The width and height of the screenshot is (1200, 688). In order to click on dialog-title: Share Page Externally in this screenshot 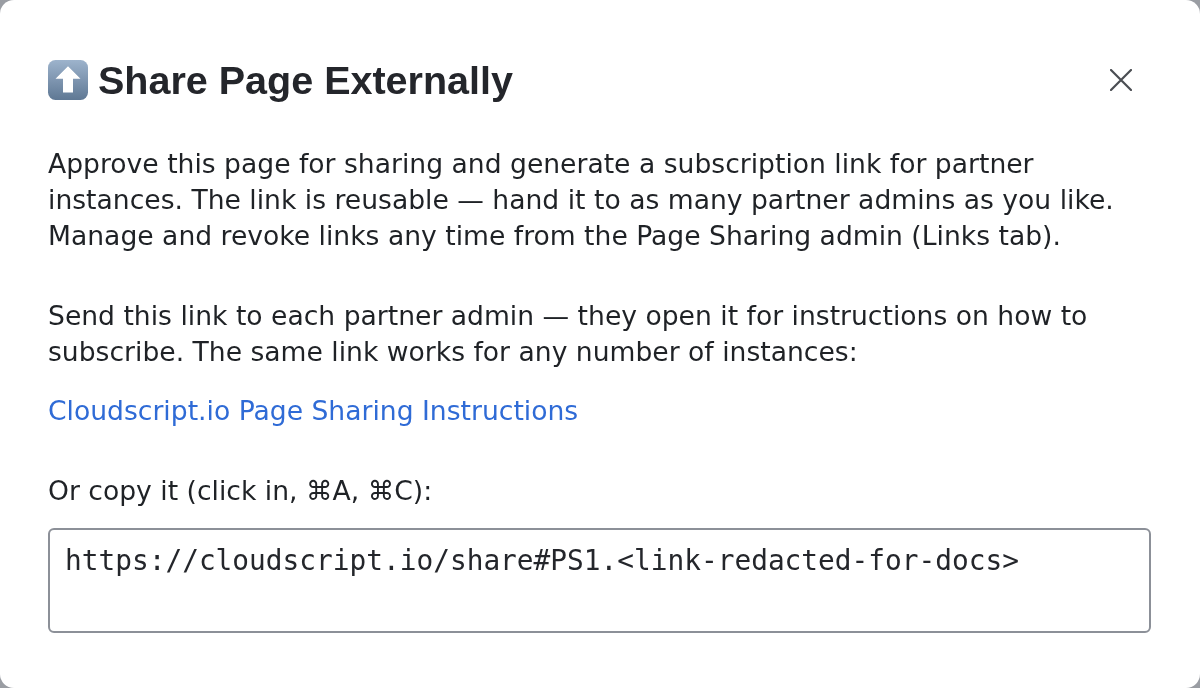, I will do `click(305, 80)`.